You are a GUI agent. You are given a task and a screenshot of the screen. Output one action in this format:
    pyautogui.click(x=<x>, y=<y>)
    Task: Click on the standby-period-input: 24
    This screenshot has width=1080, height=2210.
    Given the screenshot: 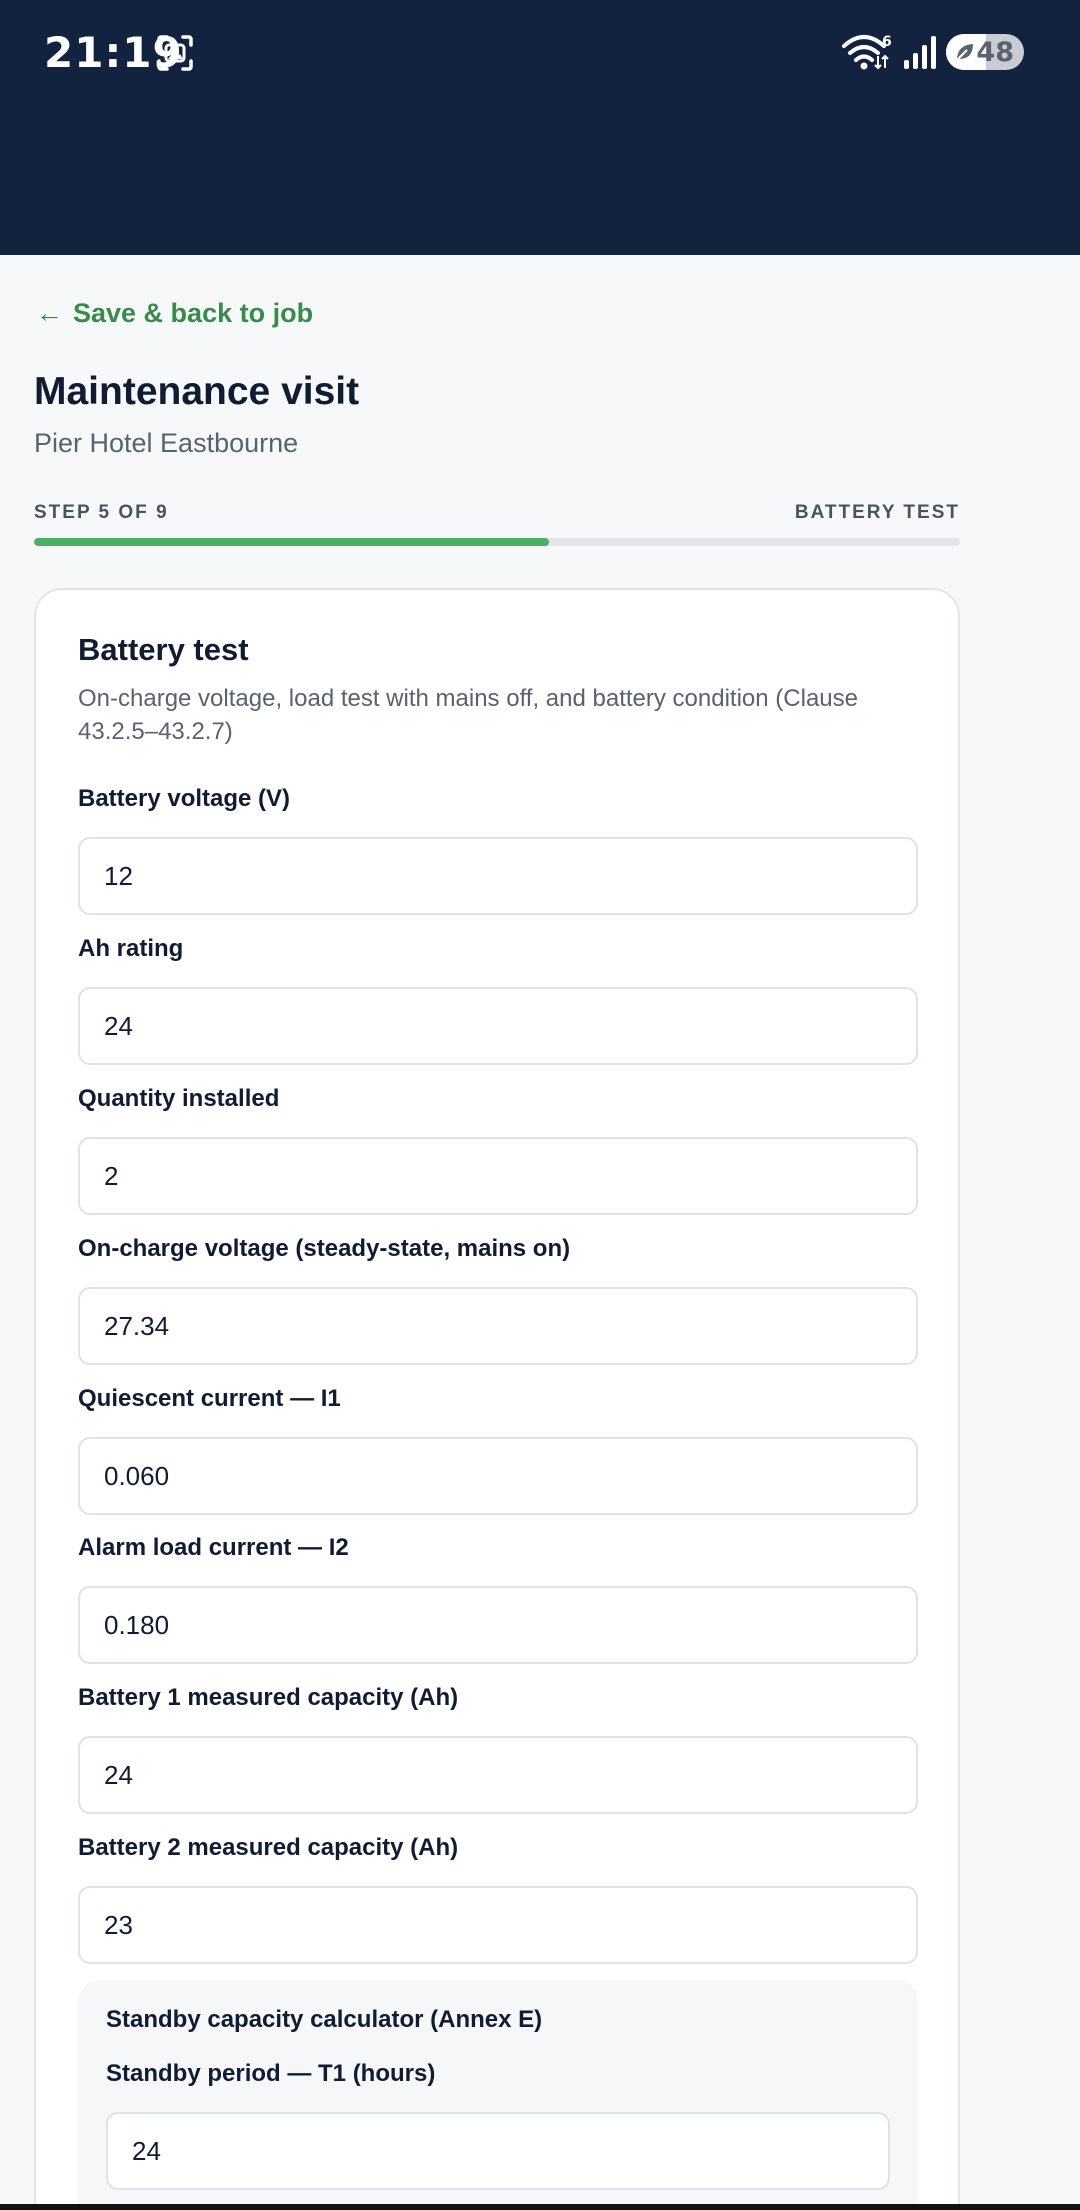 What is the action you would take?
    pyautogui.click(x=498, y=2151)
    